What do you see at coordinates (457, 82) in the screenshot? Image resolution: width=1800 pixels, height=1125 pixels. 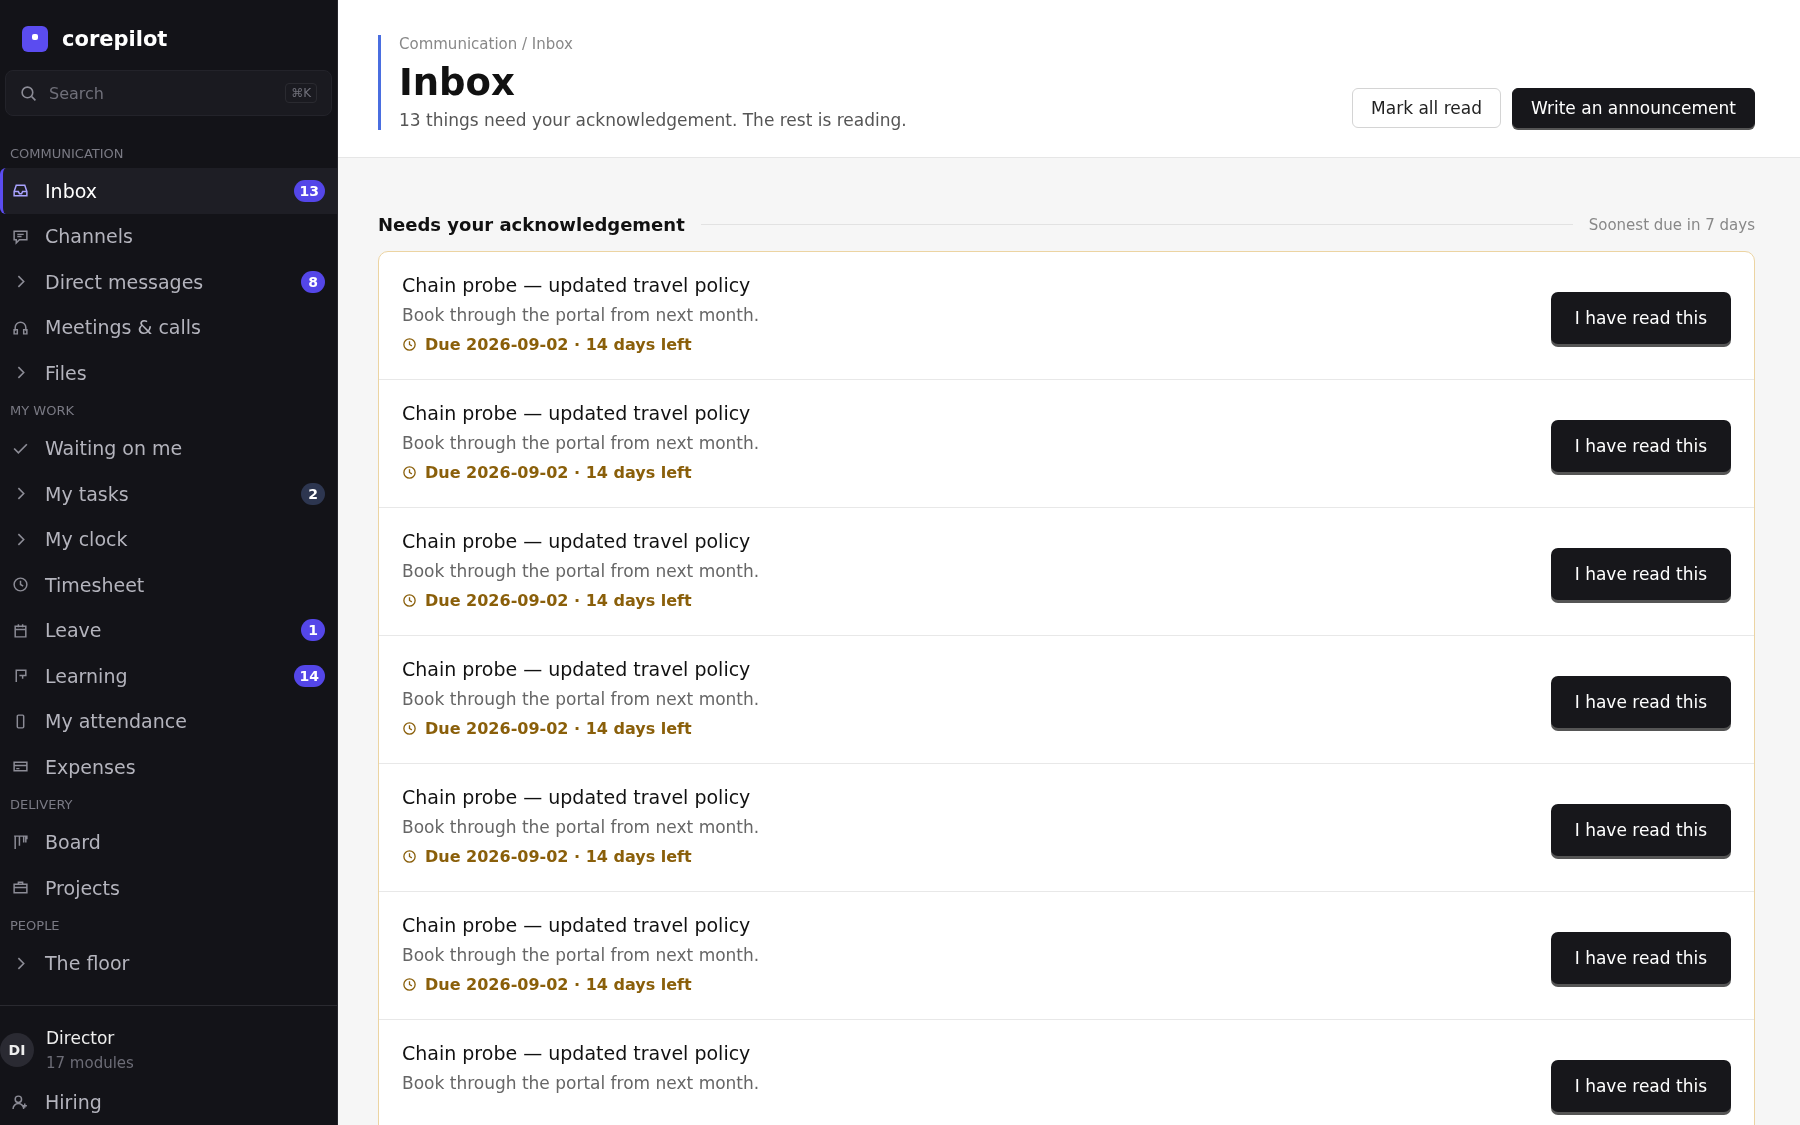 I see `page-title: Inbox` at bounding box center [457, 82].